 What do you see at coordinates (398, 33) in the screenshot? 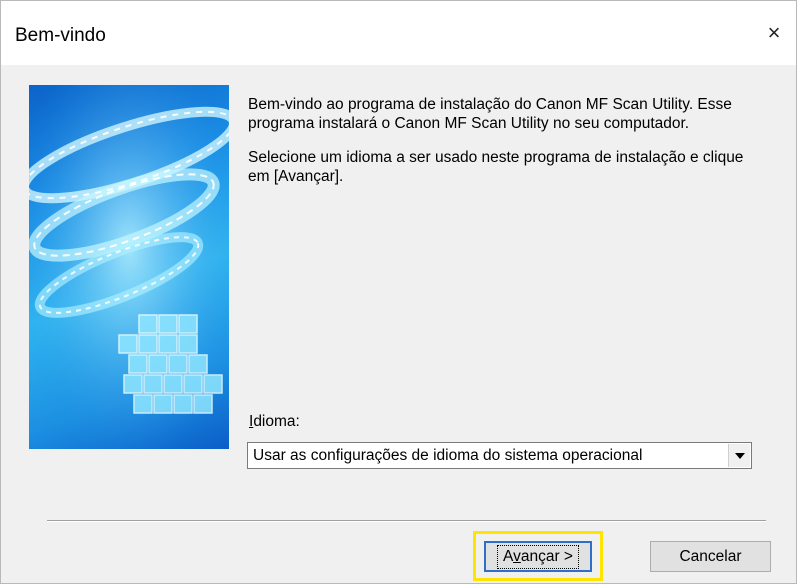
I see `title-bar: Bem-vindo ×` at bounding box center [398, 33].